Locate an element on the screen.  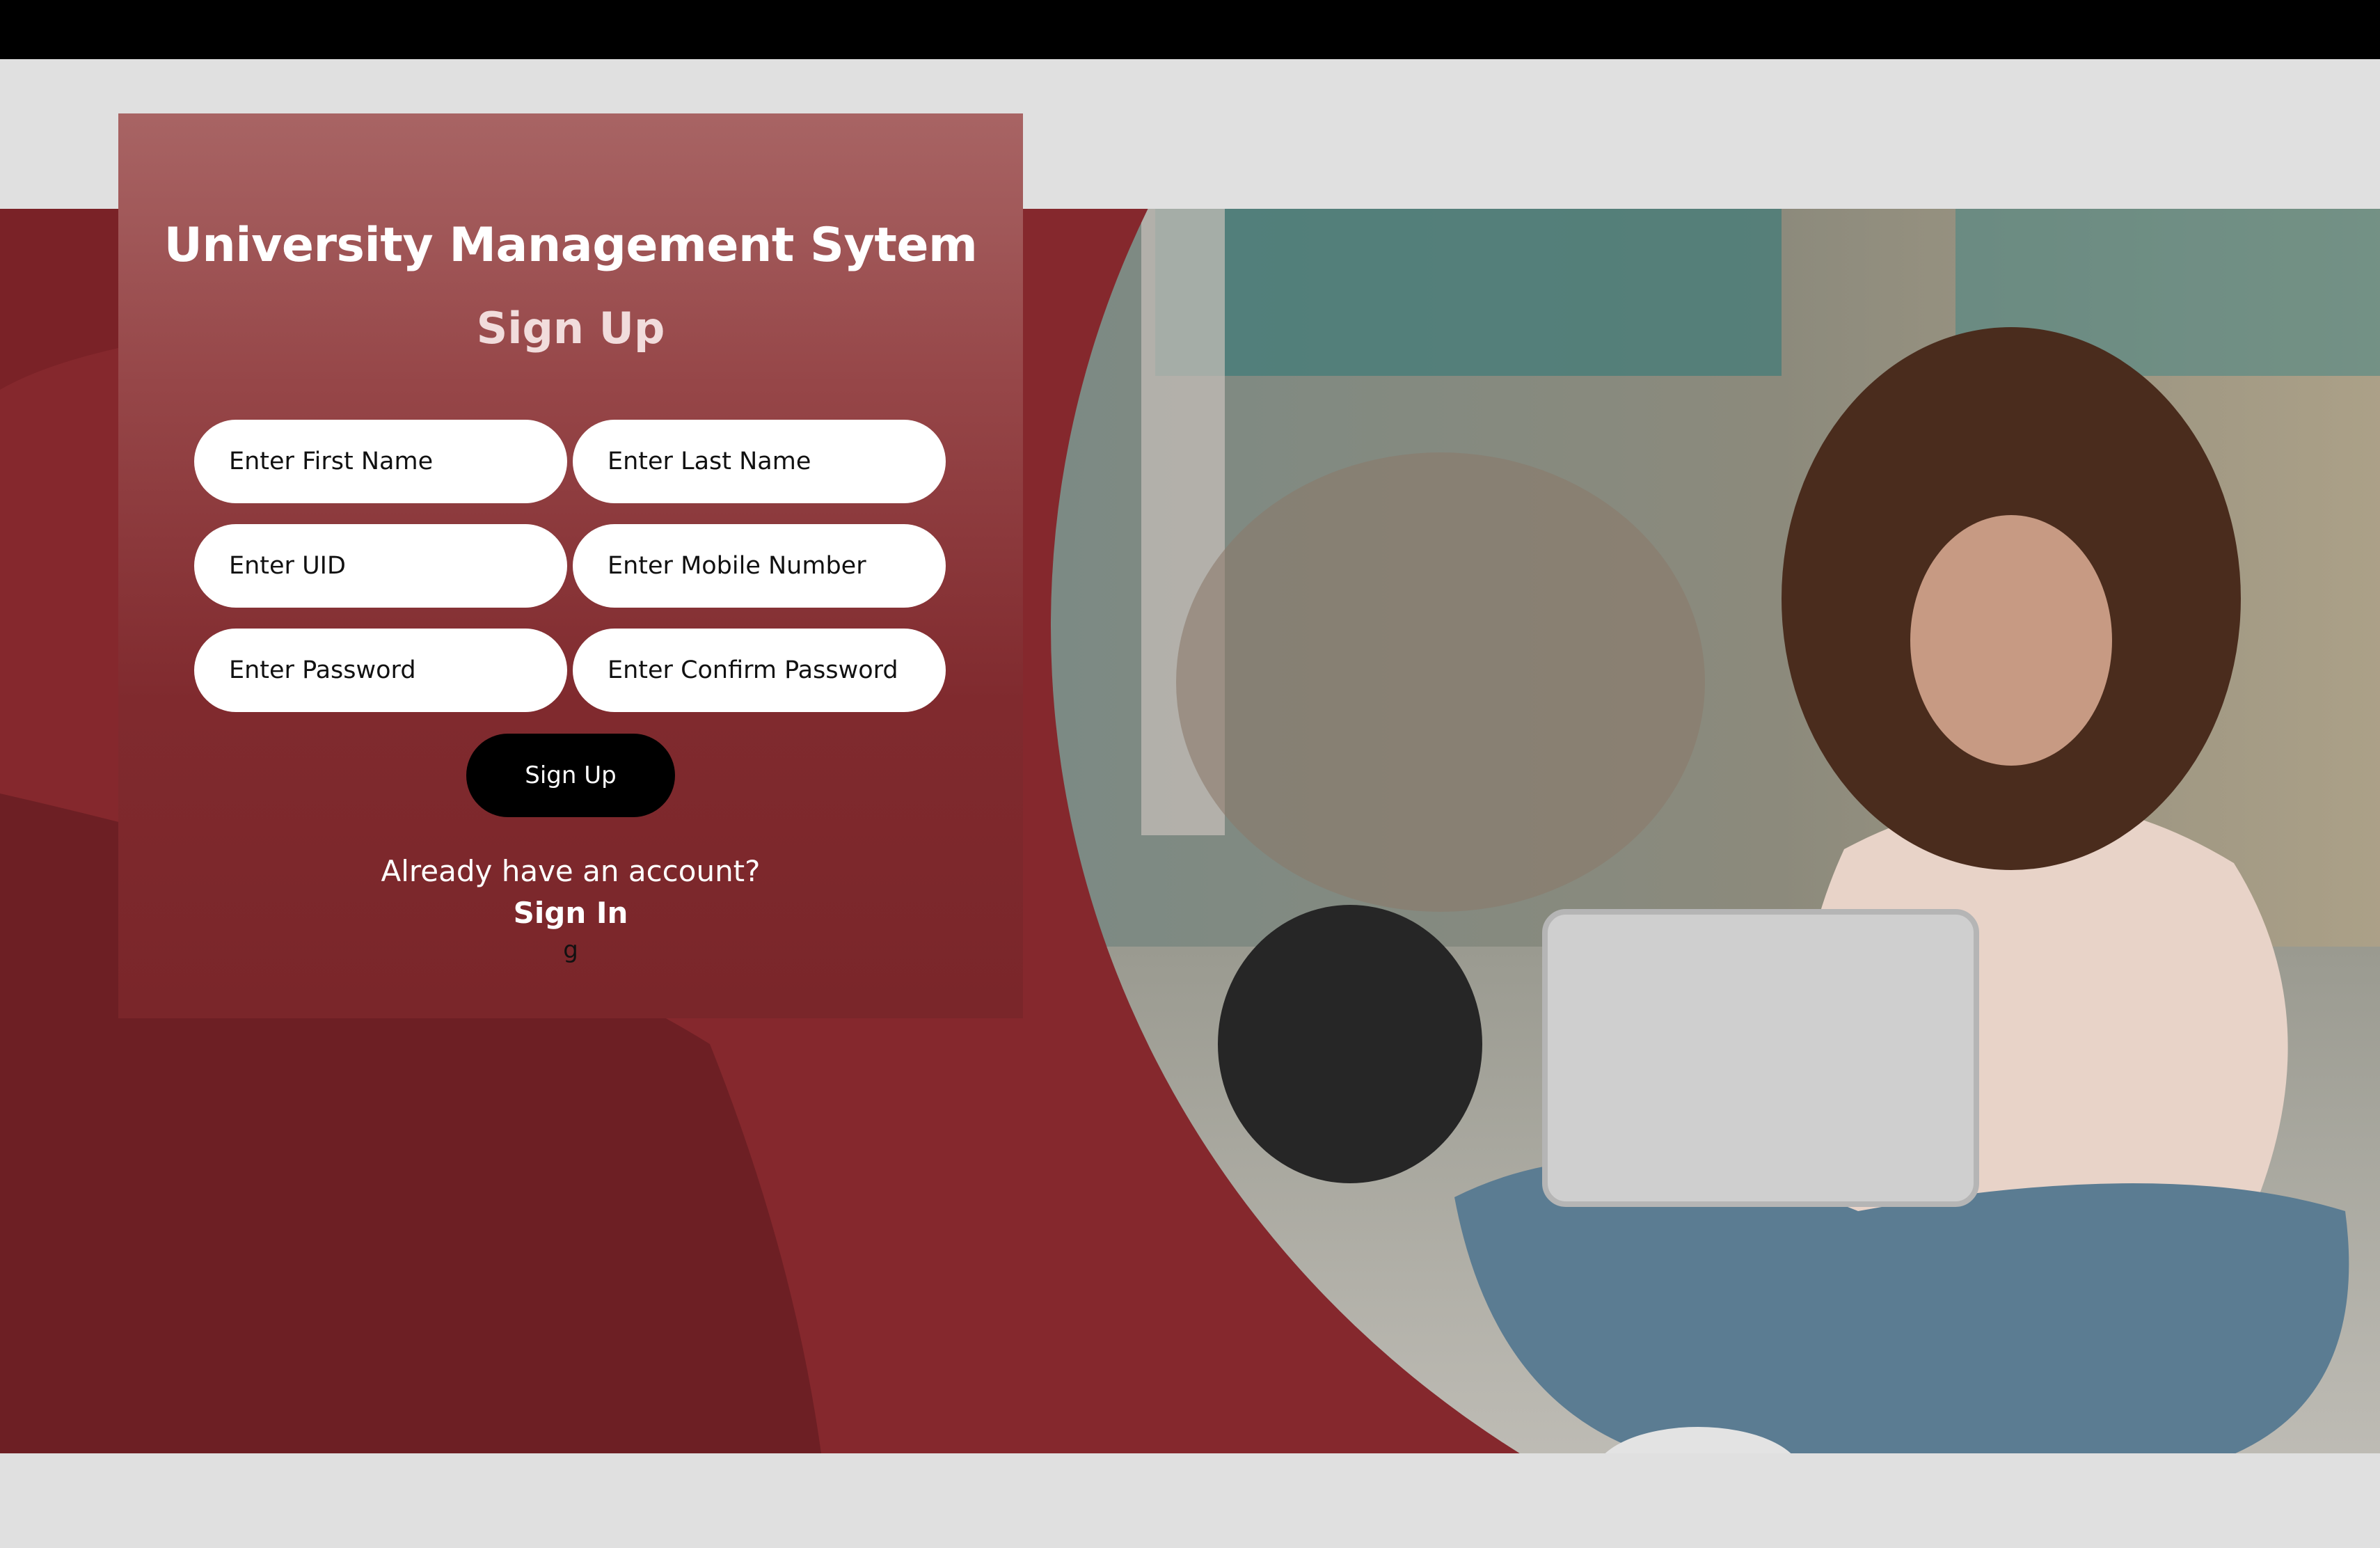
app-title: University Management Sytem is located at coordinates (571, 245).